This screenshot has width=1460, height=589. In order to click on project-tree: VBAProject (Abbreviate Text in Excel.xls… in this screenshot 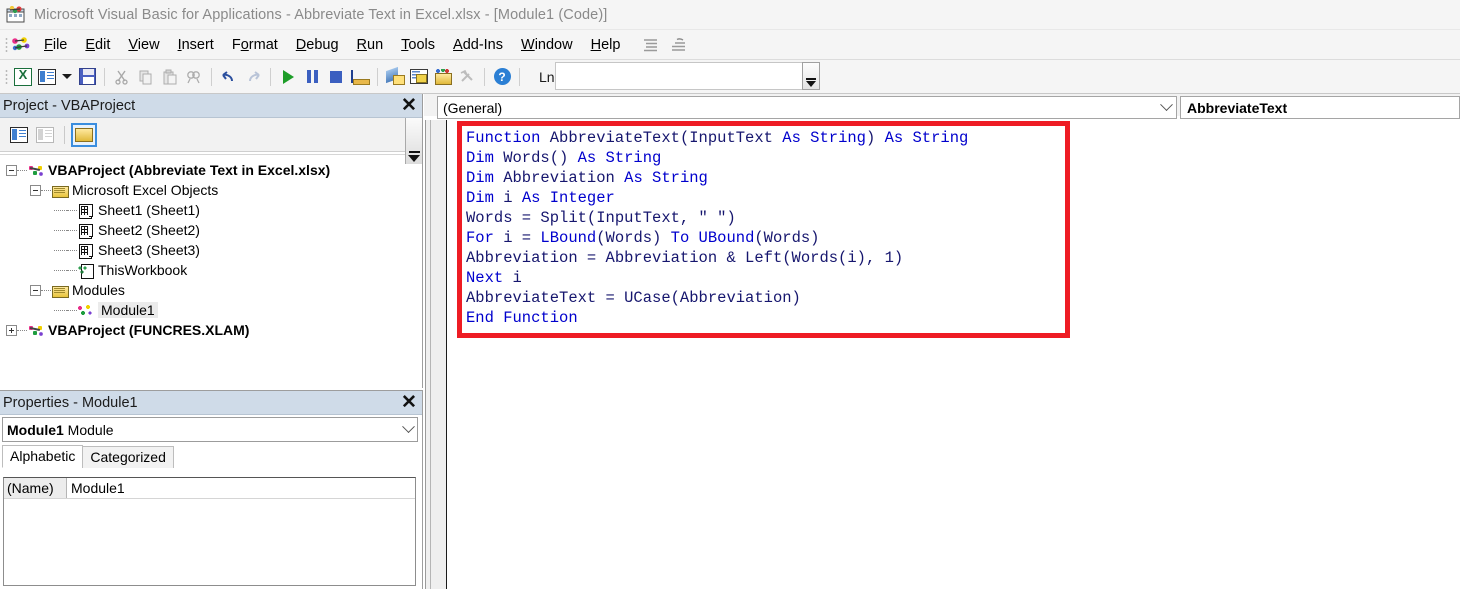, I will do `click(202, 271)`.